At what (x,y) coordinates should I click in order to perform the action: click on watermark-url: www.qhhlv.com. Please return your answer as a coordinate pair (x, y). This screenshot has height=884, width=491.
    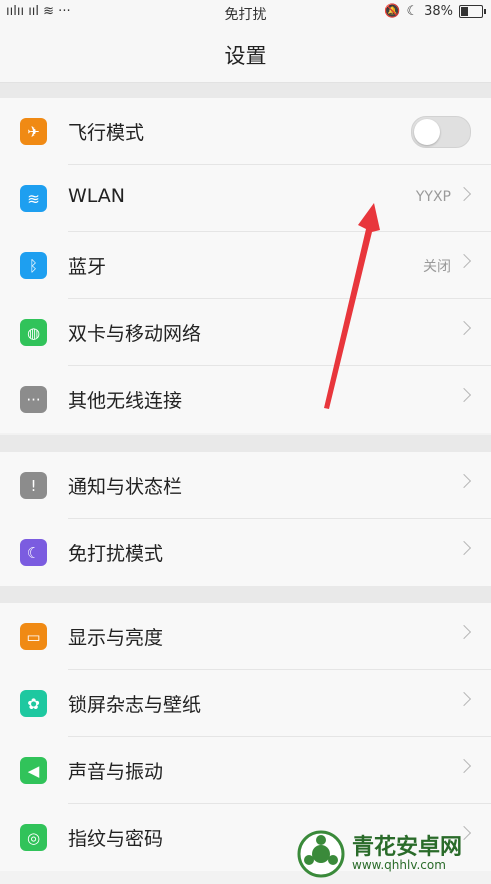
    Looking at the image, I should click on (399, 865).